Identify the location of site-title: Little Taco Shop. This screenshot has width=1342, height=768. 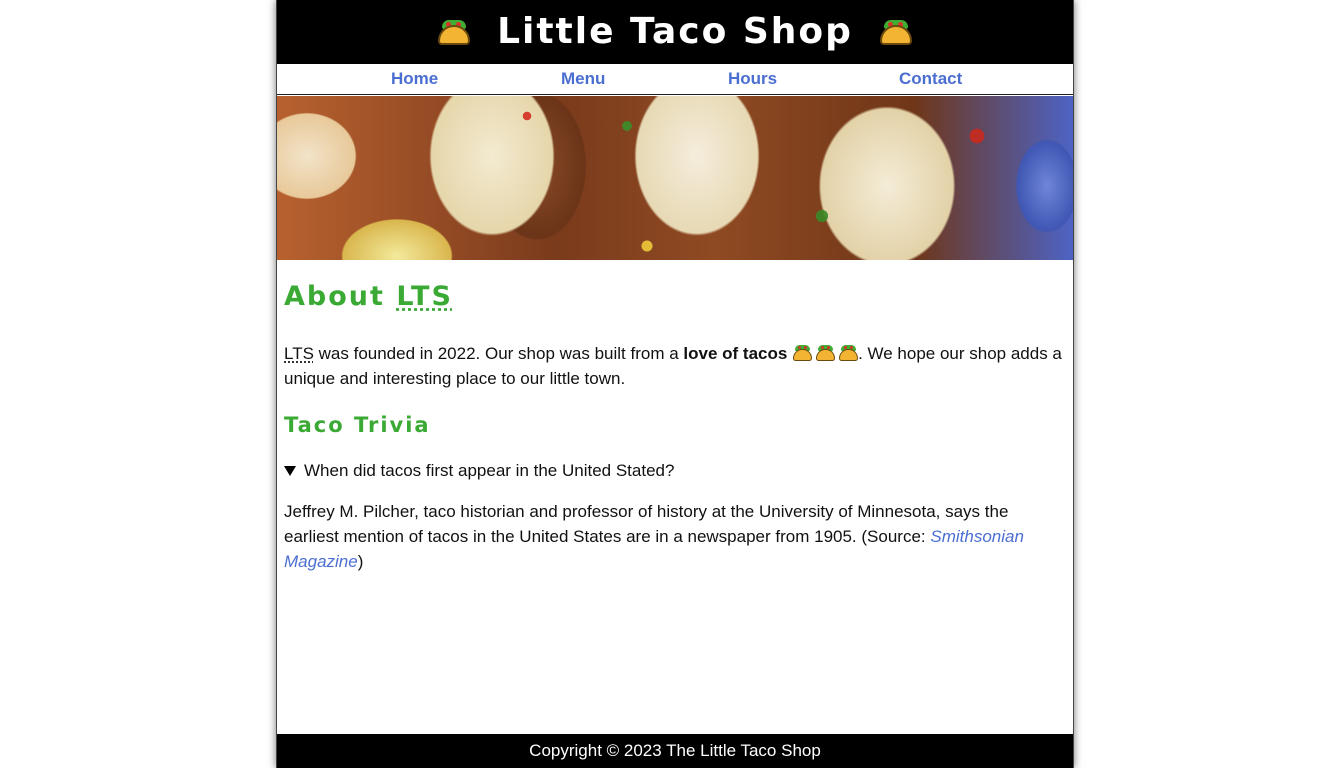
(675, 31).